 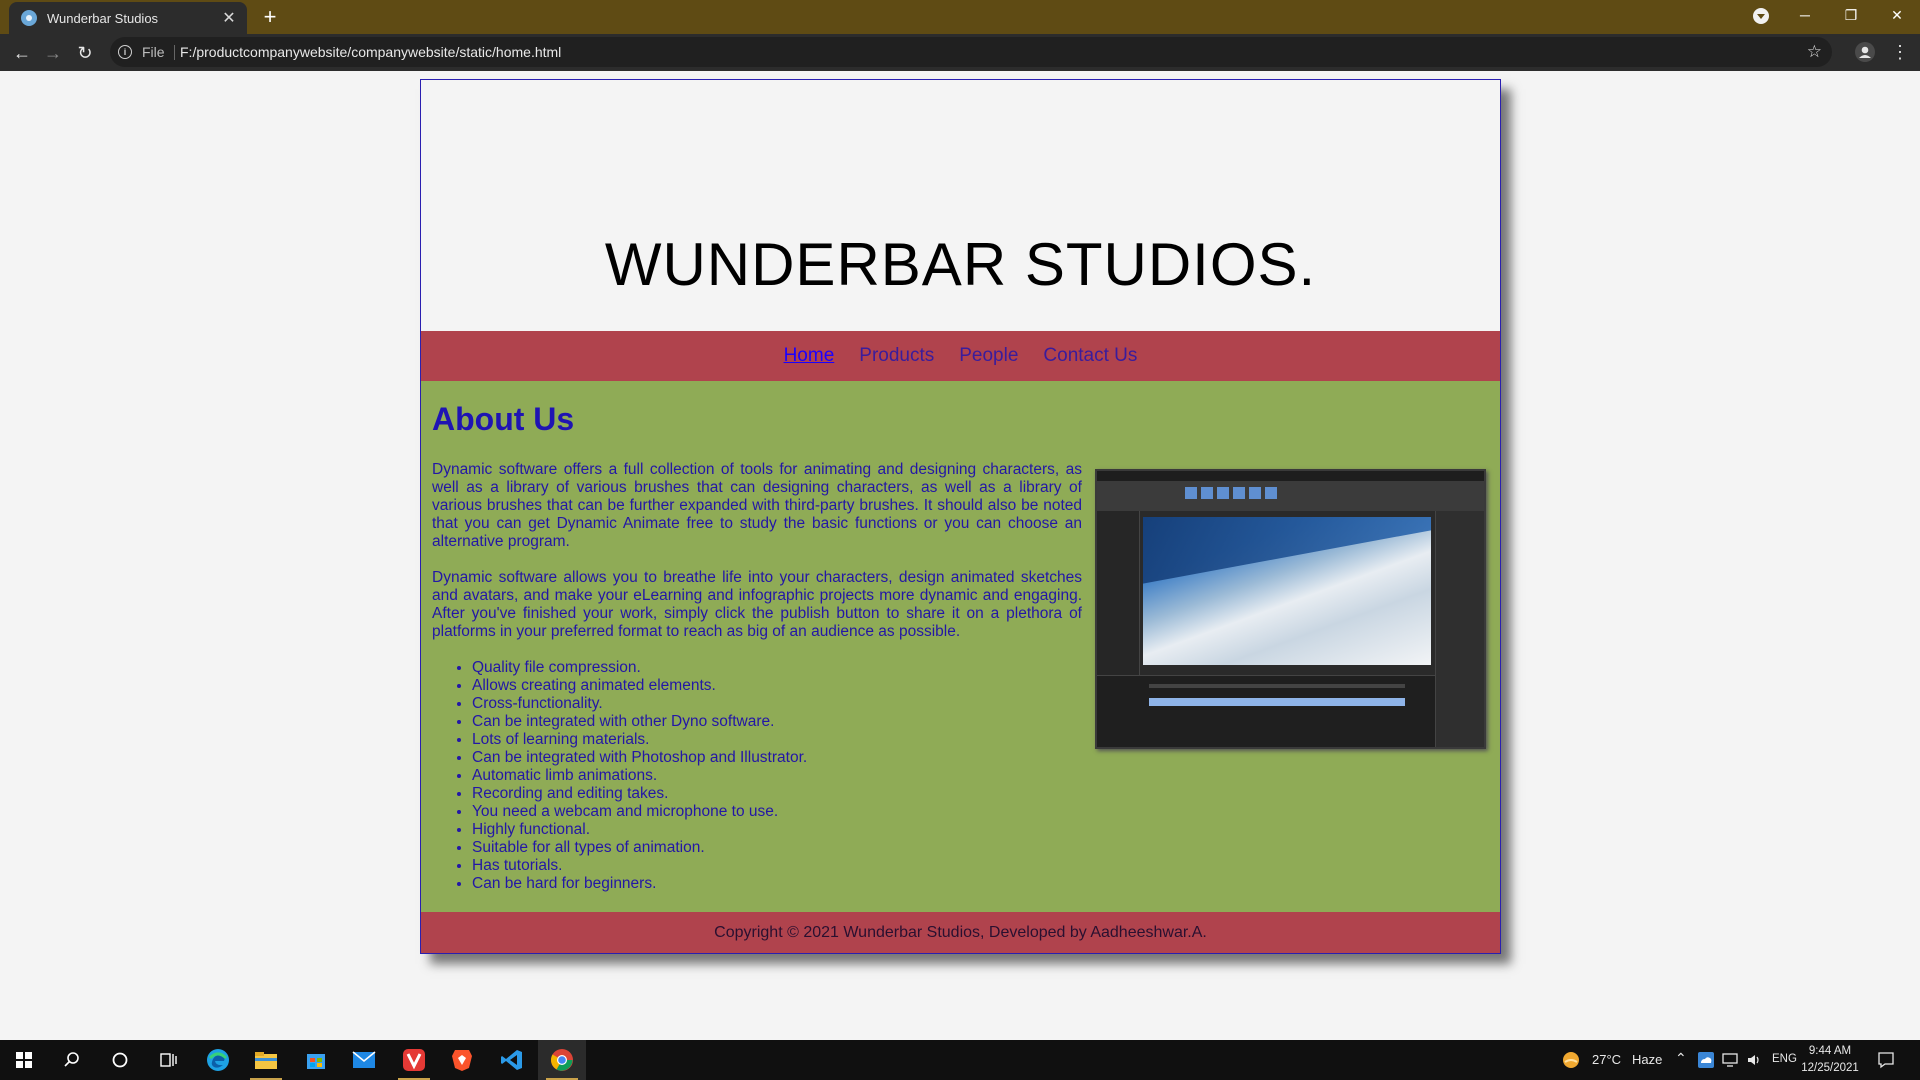 I want to click on chrome-icon, so click(x=562, y=1060).